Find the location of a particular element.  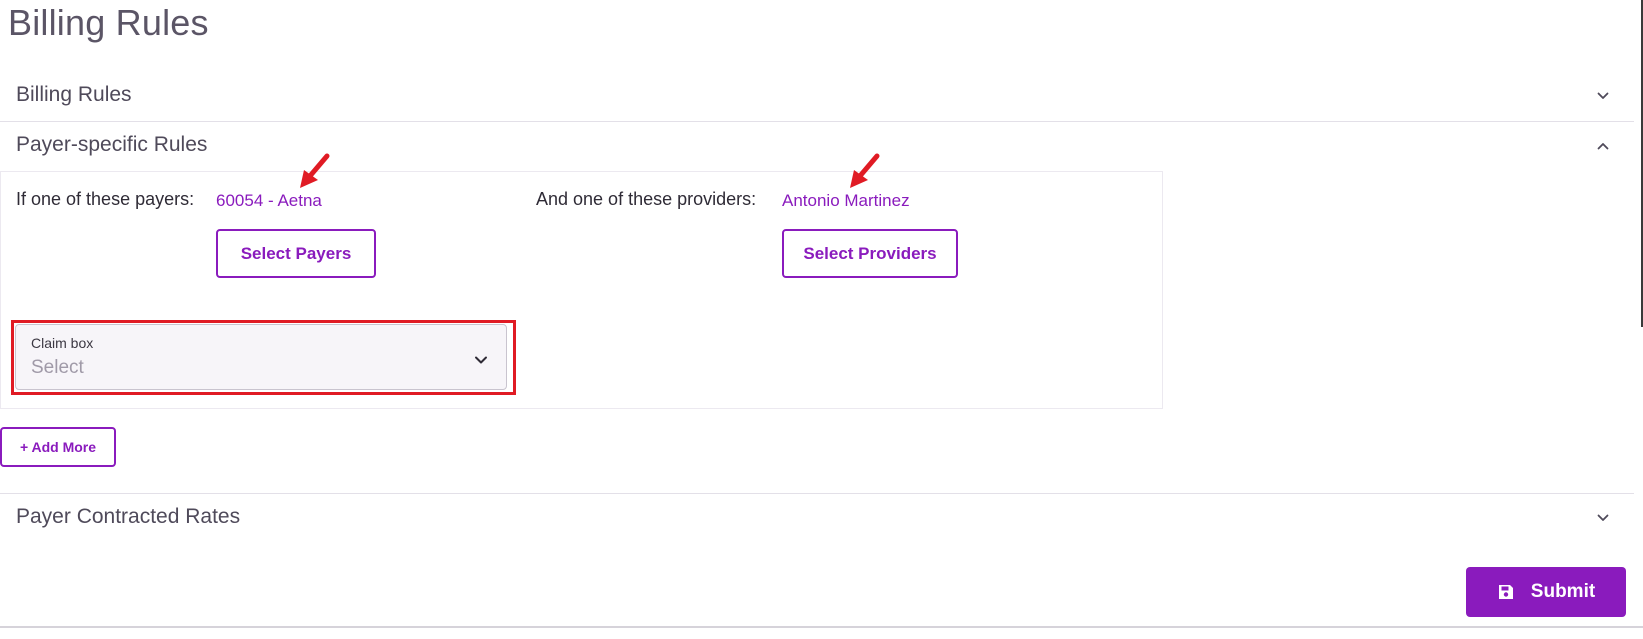

section-payer-contracted-rates-header: Payer Contracted Rates is located at coordinates (817, 518).